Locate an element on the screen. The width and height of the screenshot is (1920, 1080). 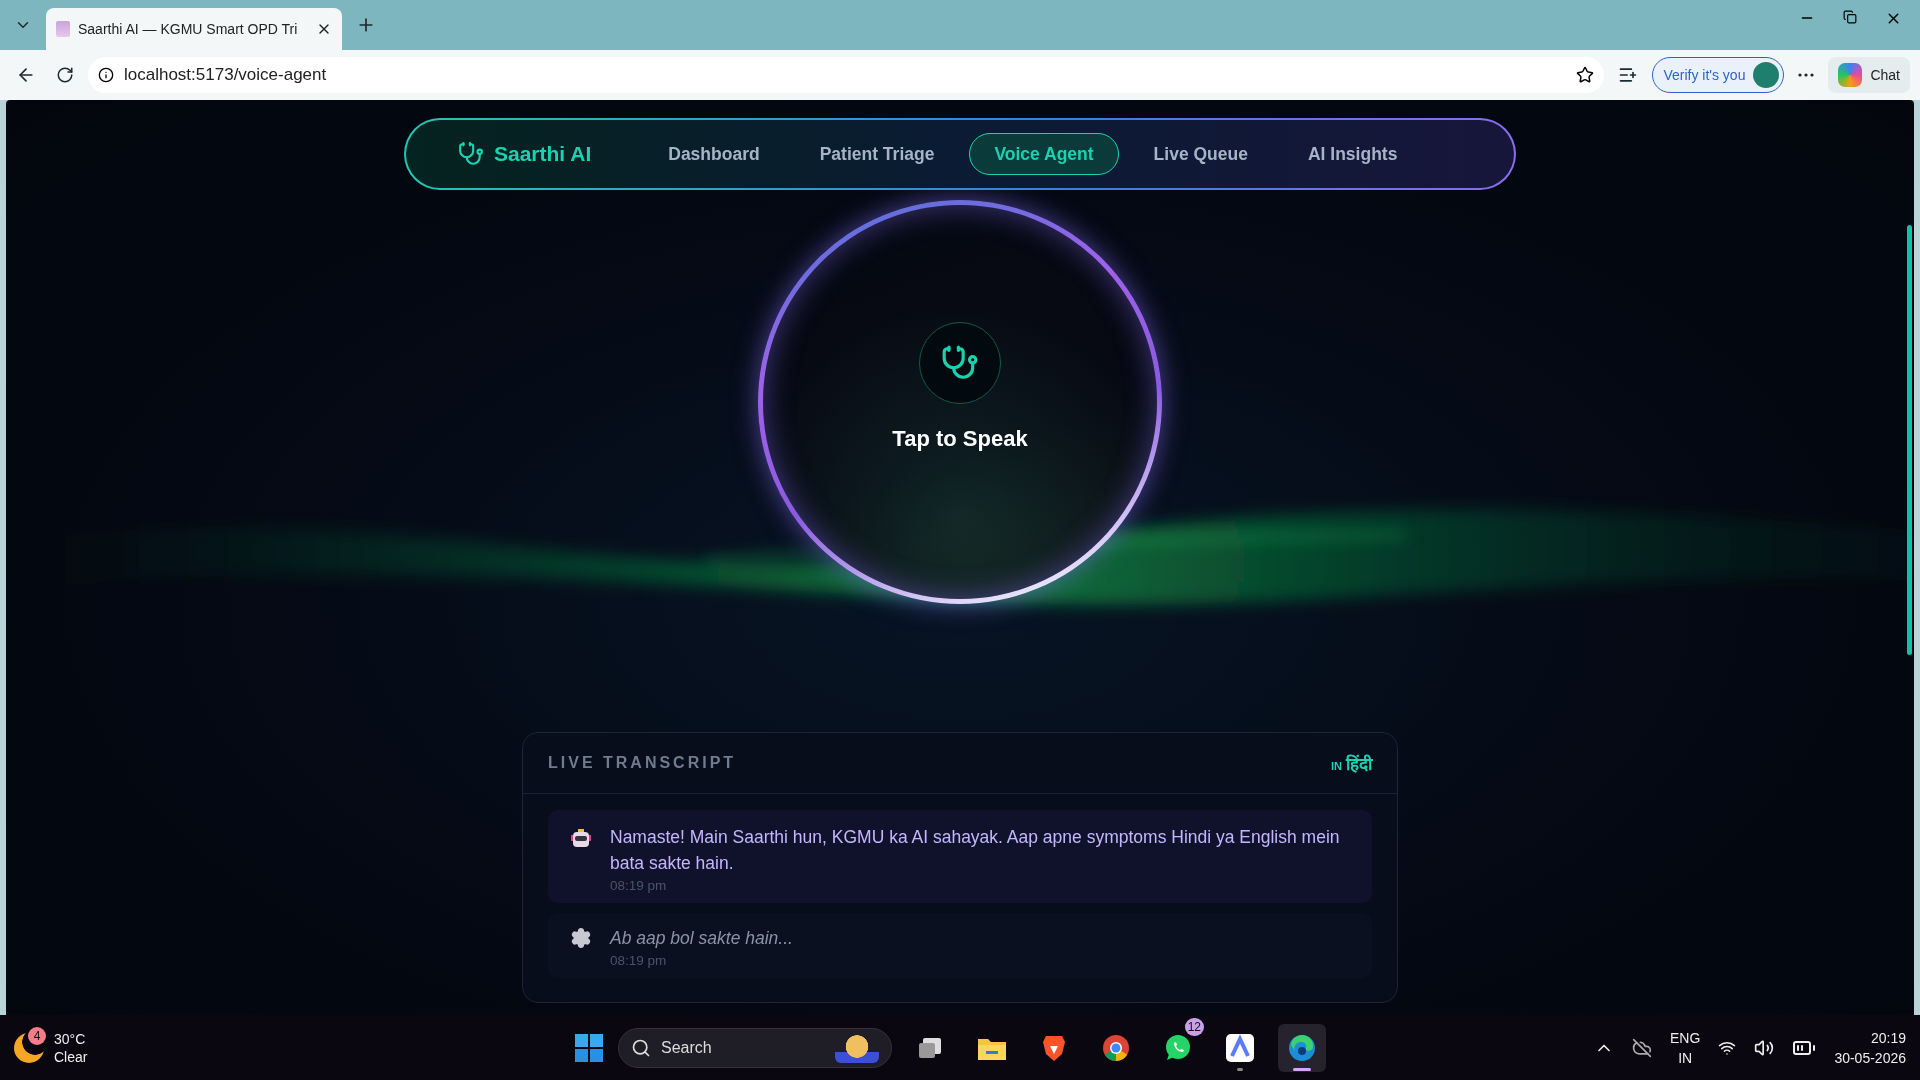
nav-tab: Dashboard is located at coordinates (714, 154).